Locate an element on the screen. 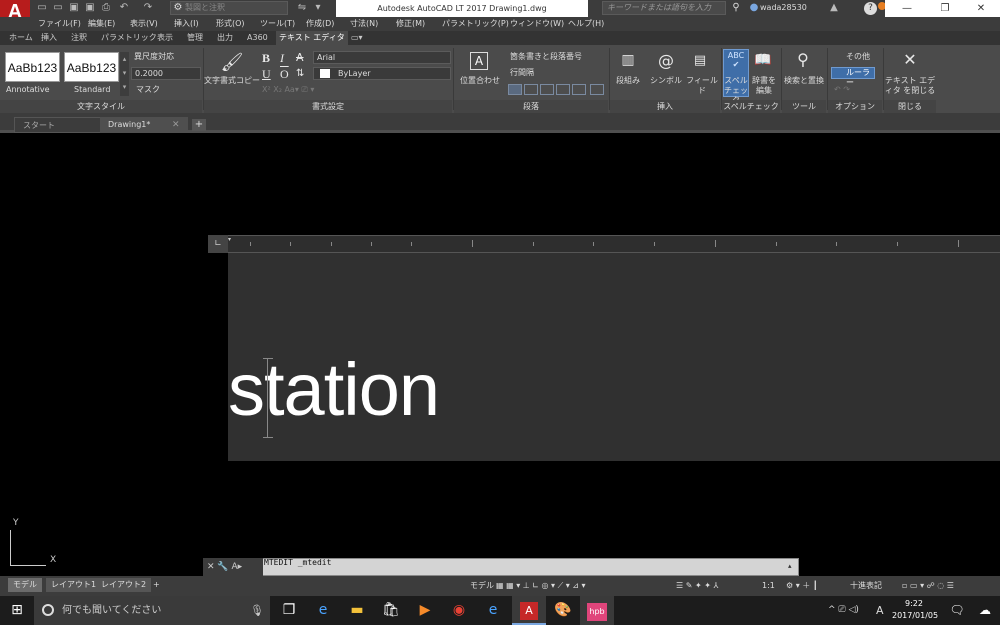 The image size is (1000, 625). indent-marker: ▾ is located at coordinates (229, 239).